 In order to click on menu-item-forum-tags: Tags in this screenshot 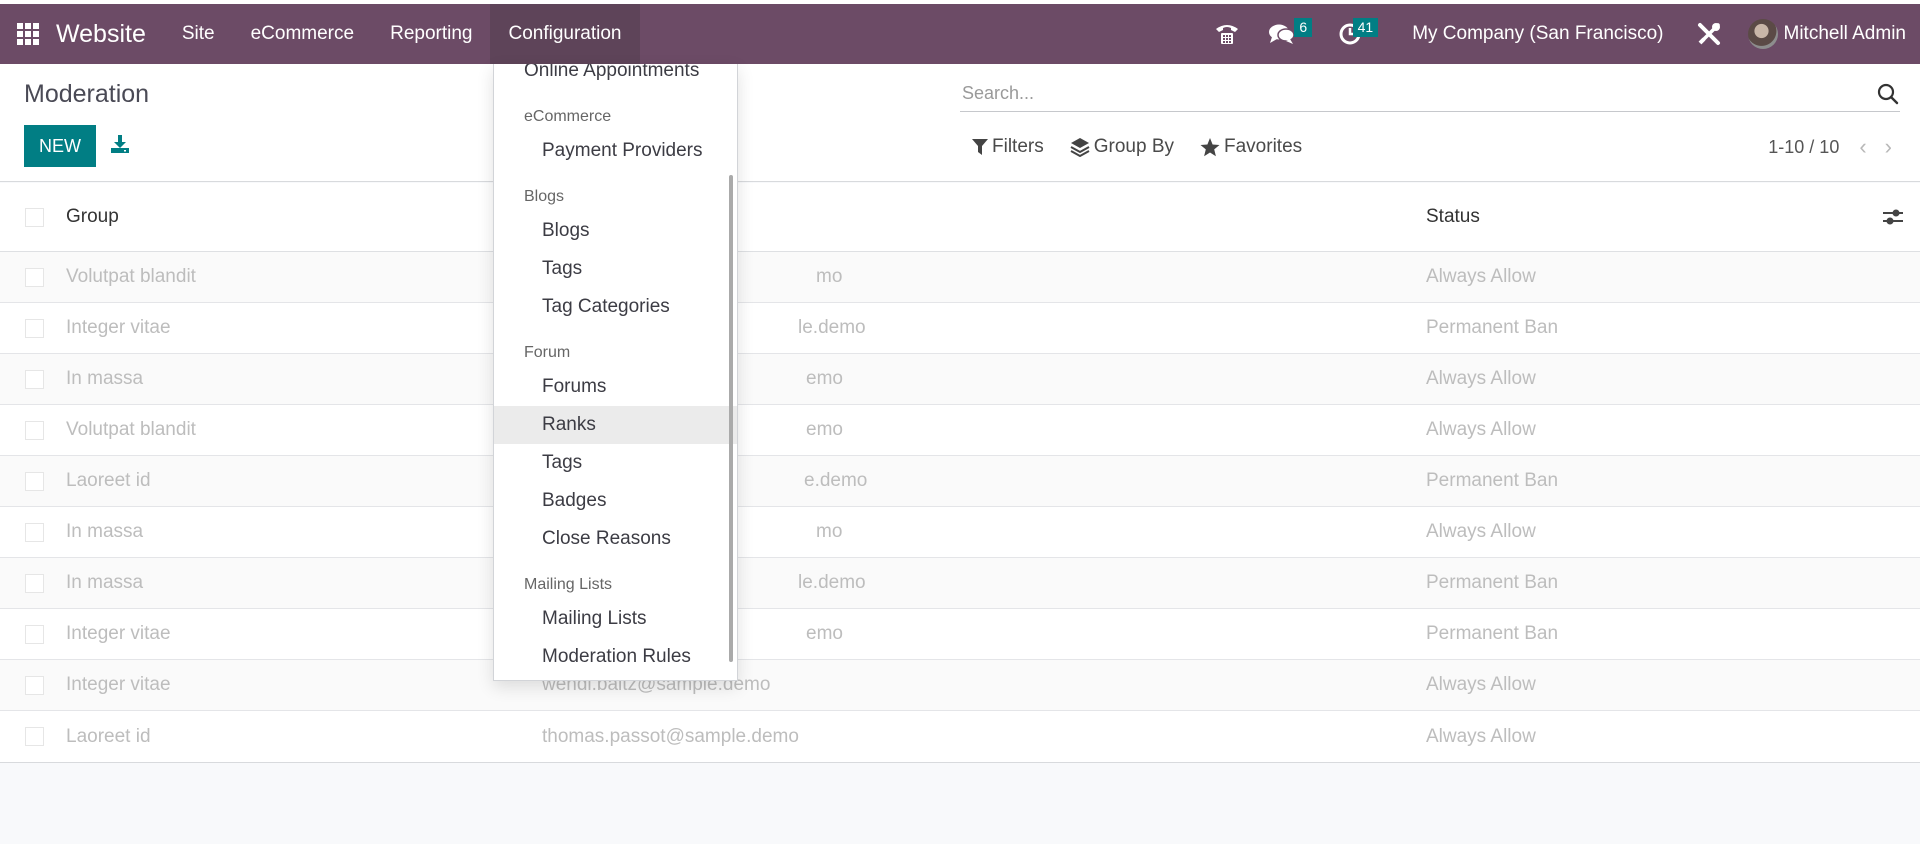, I will do `click(615, 463)`.